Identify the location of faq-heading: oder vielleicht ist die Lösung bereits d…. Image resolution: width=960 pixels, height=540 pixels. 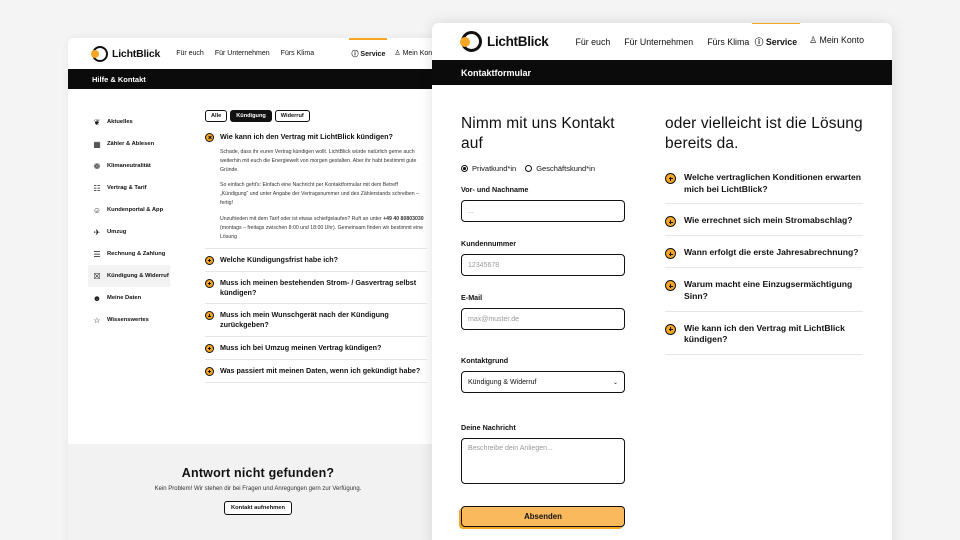
(764, 134).